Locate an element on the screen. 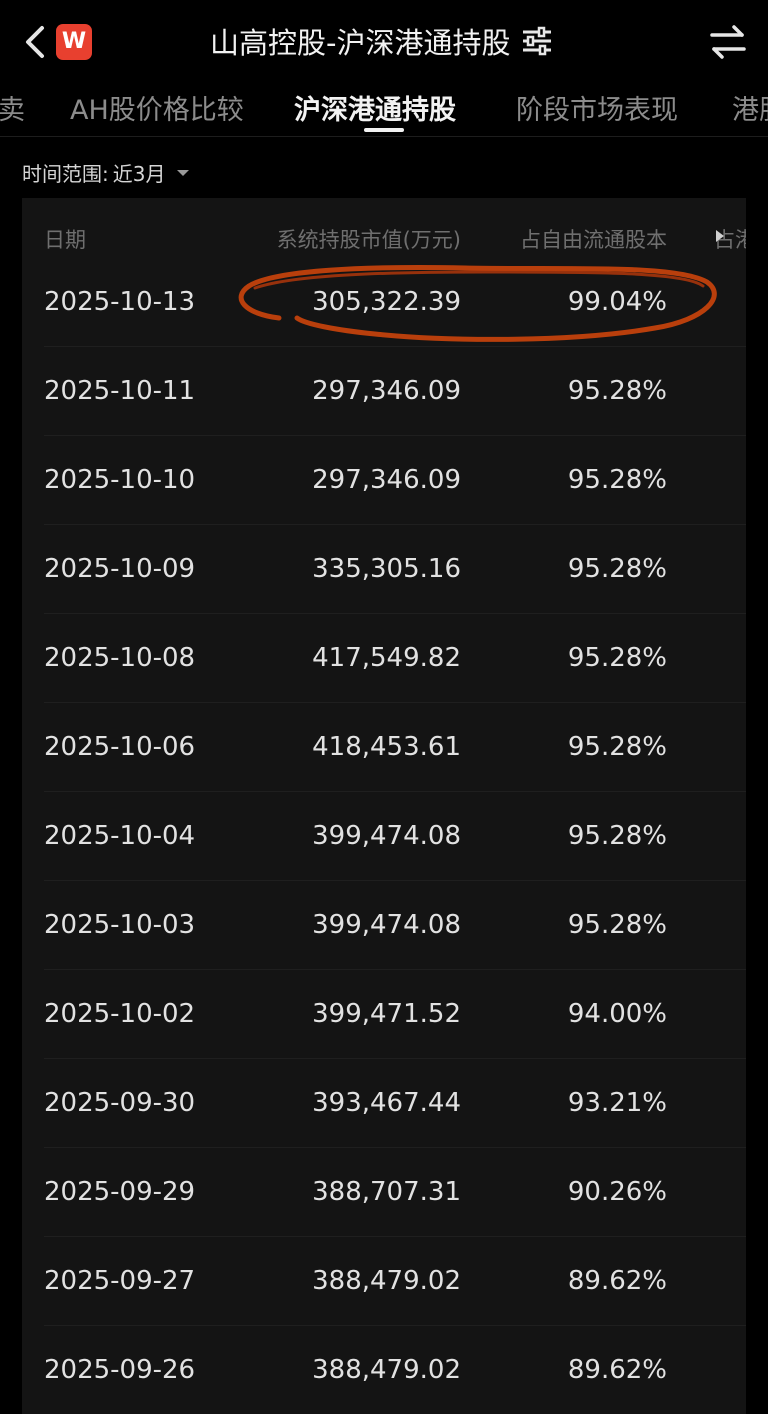  time-range-label: 时间范围: is located at coordinates (65, 174).